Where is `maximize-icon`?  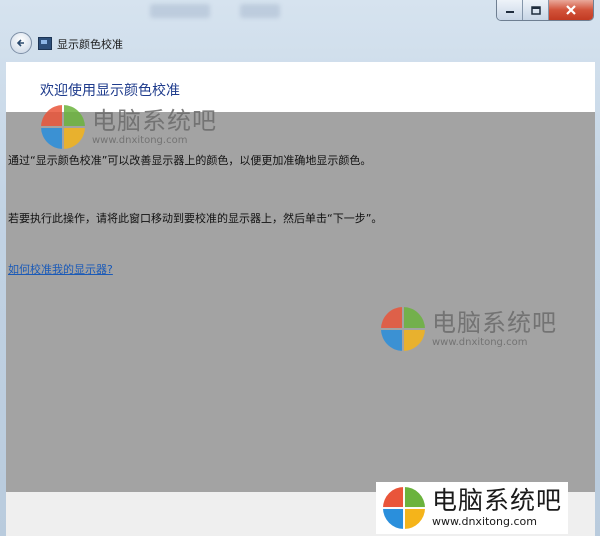 maximize-icon is located at coordinates (535, 10).